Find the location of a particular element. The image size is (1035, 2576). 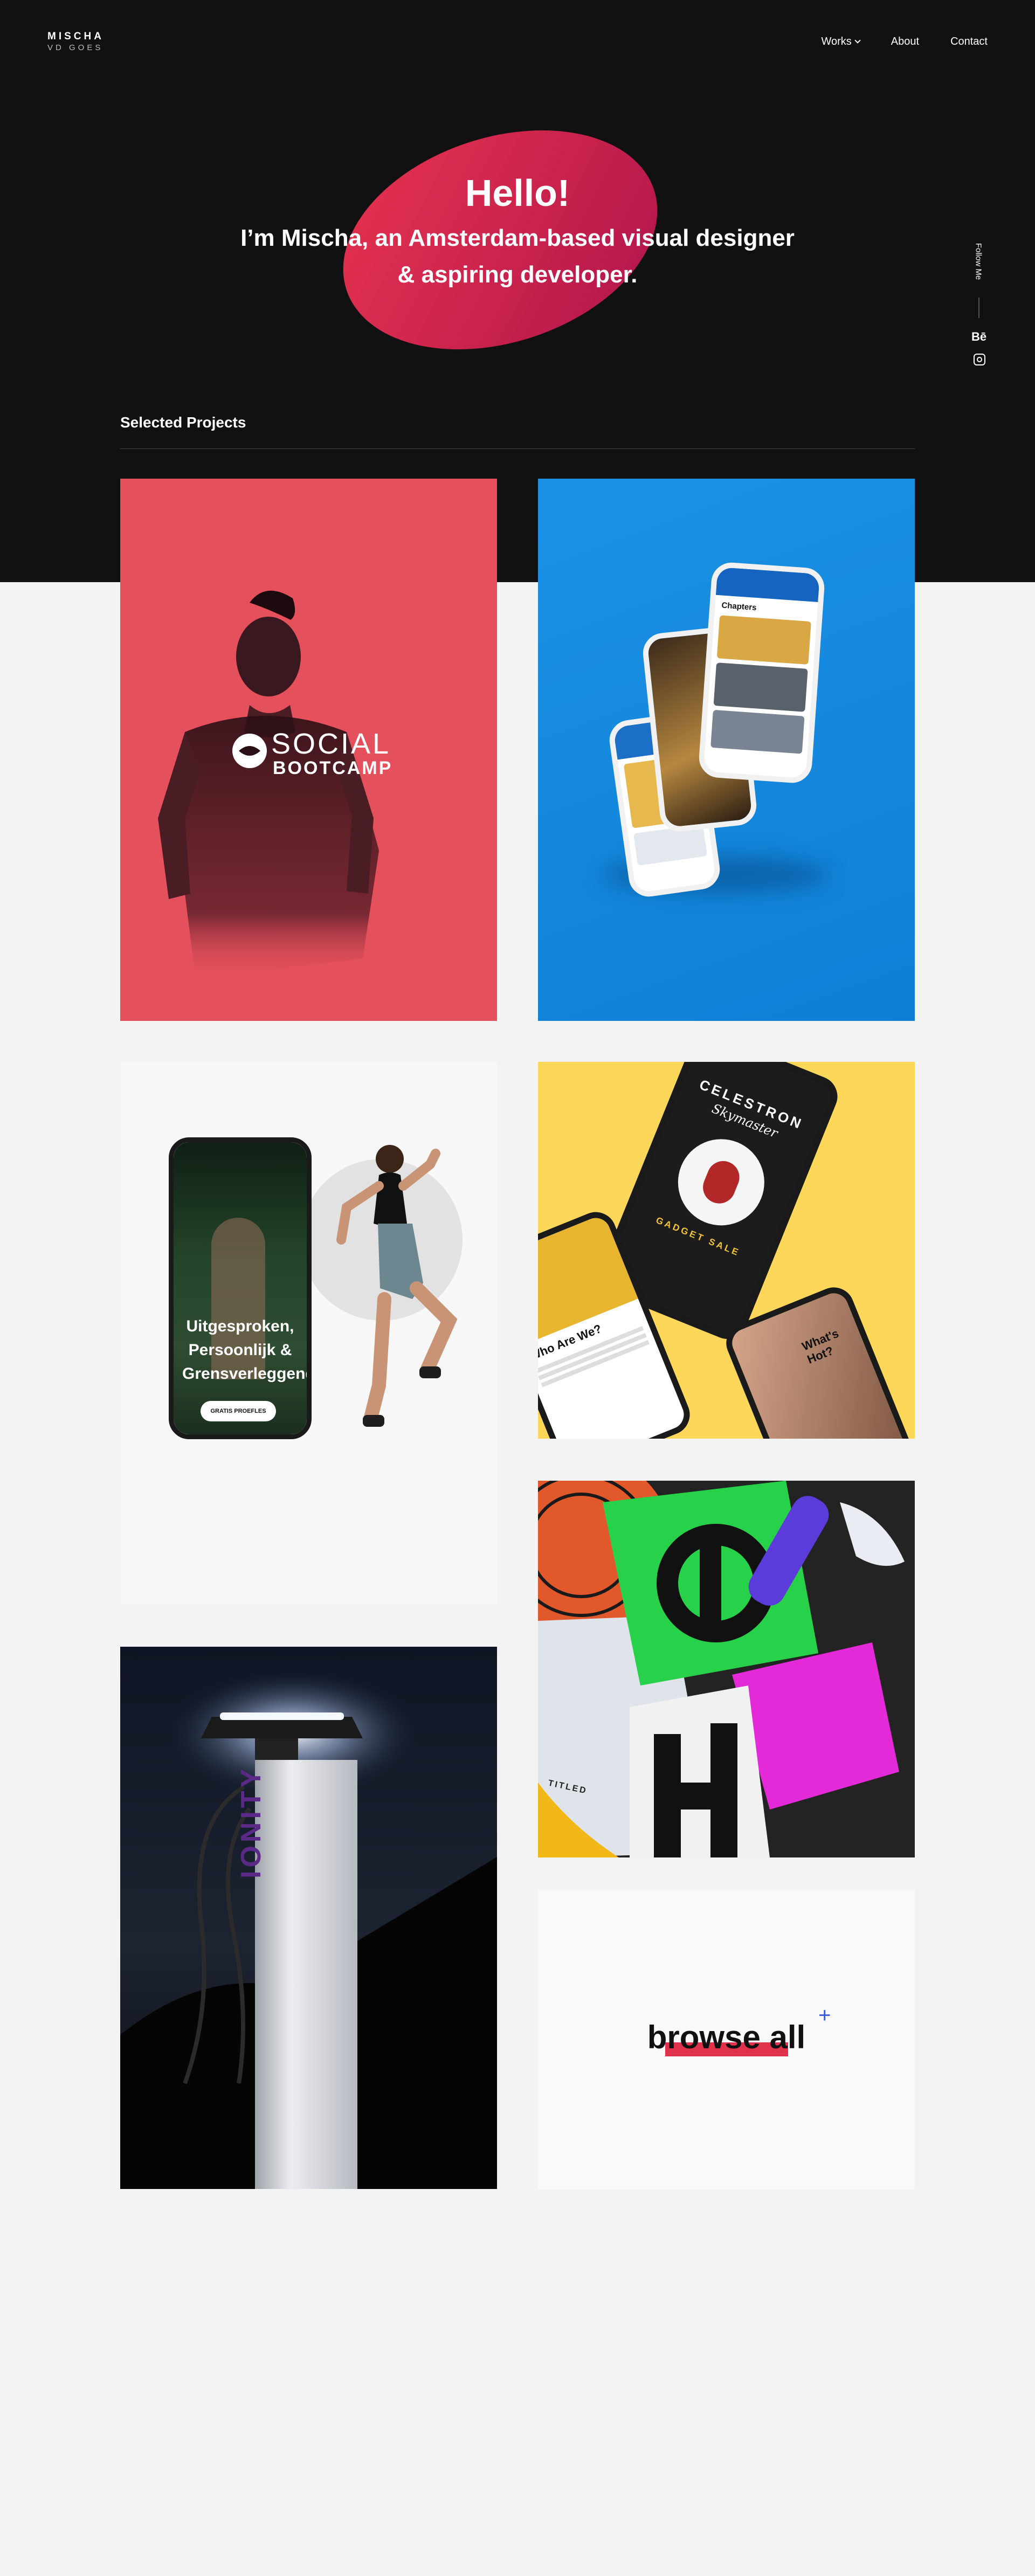

section-divider is located at coordinates (517, 448).